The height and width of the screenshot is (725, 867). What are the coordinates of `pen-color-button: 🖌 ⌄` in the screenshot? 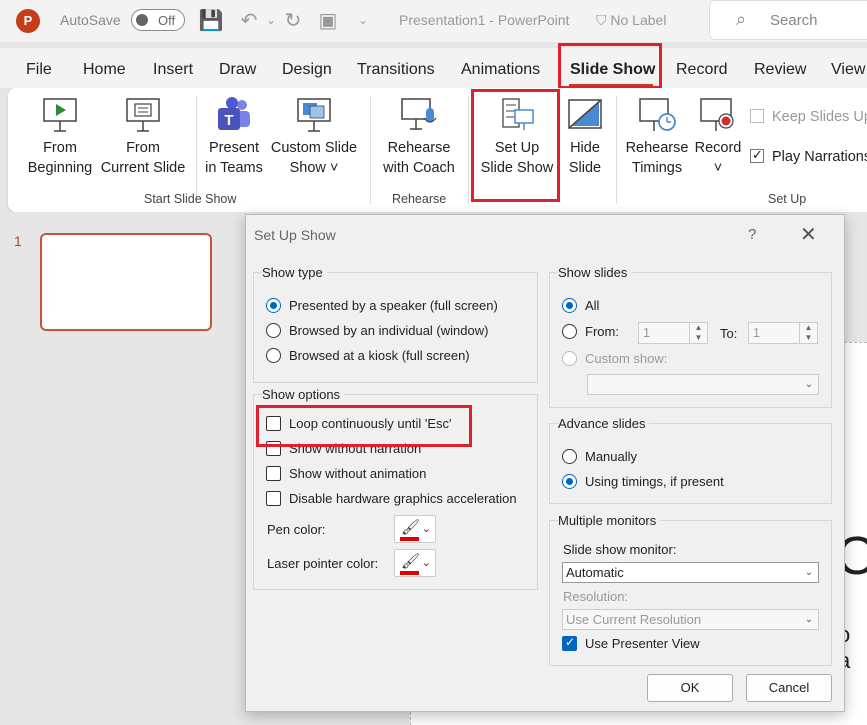 It's located at (415, 529).